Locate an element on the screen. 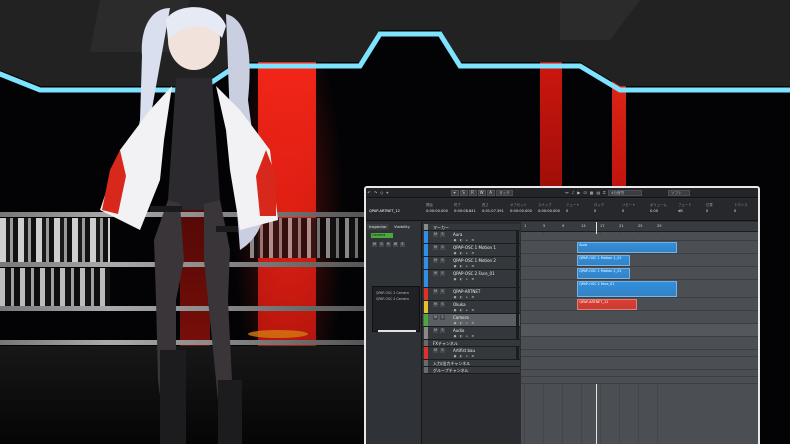 Image resolution: width=790 pixels, height=444 pixels. track-row: M S Aura ● ◐ ▸ ⊞ is located at coordinates (471, 237).